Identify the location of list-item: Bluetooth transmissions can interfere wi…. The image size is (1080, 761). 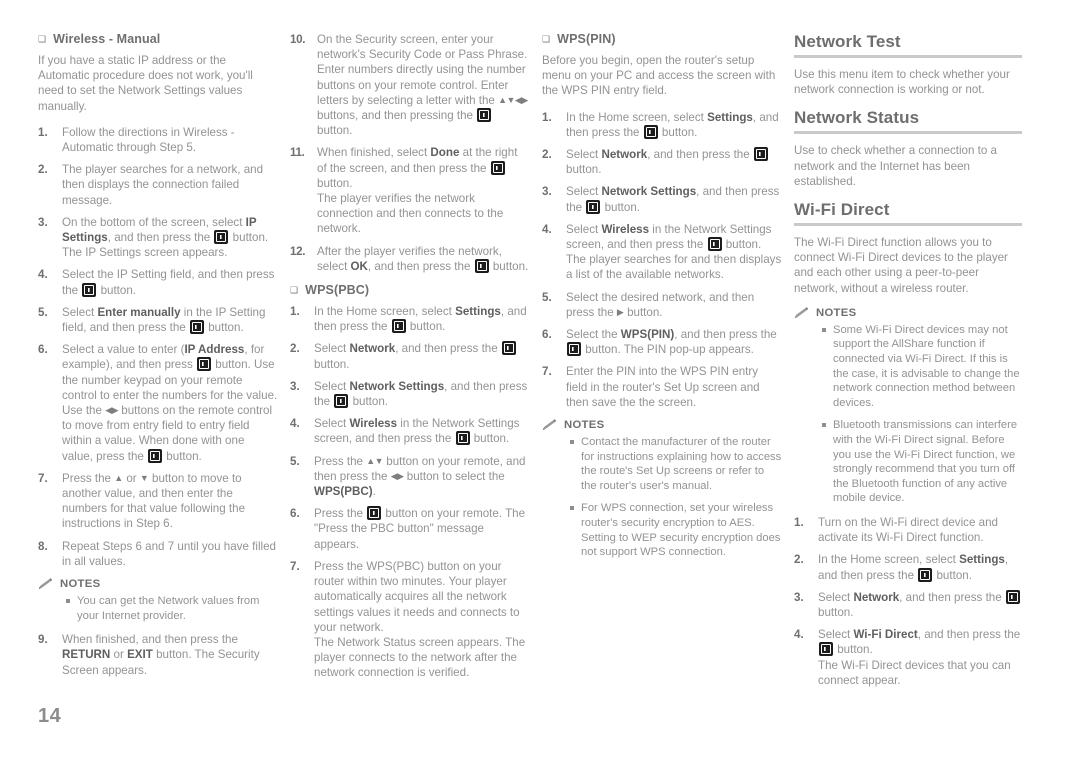
(922, 462).